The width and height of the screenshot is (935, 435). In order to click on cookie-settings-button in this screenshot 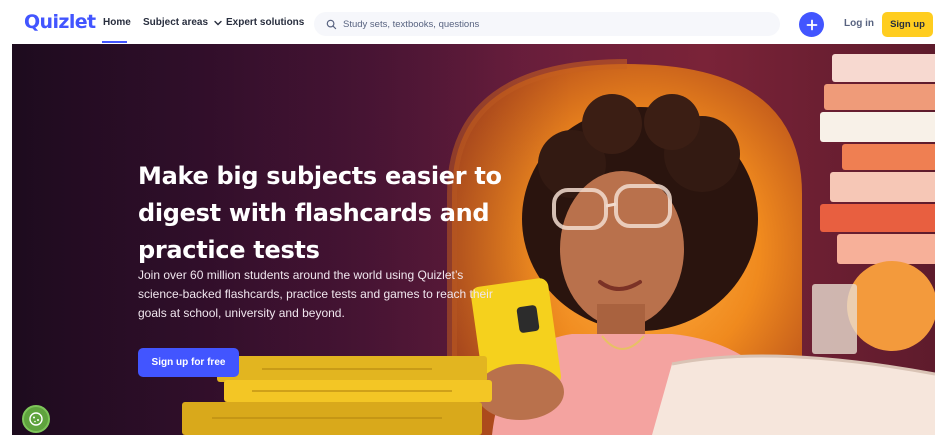, I will do `click(36, 419)`.